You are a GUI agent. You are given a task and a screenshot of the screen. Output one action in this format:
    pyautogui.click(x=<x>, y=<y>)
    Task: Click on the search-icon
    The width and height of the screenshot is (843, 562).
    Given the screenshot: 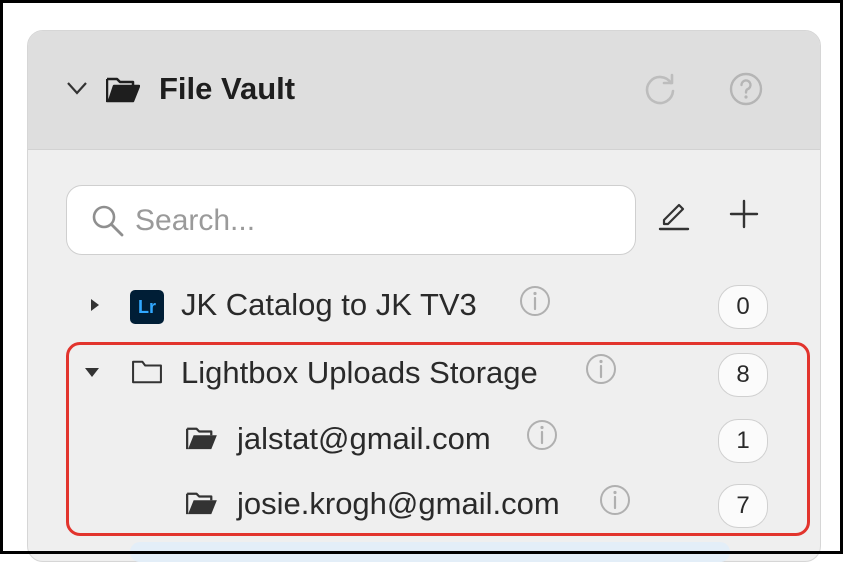 What is the action you would take?
    pyautogui.click(x=108, y=221)
    